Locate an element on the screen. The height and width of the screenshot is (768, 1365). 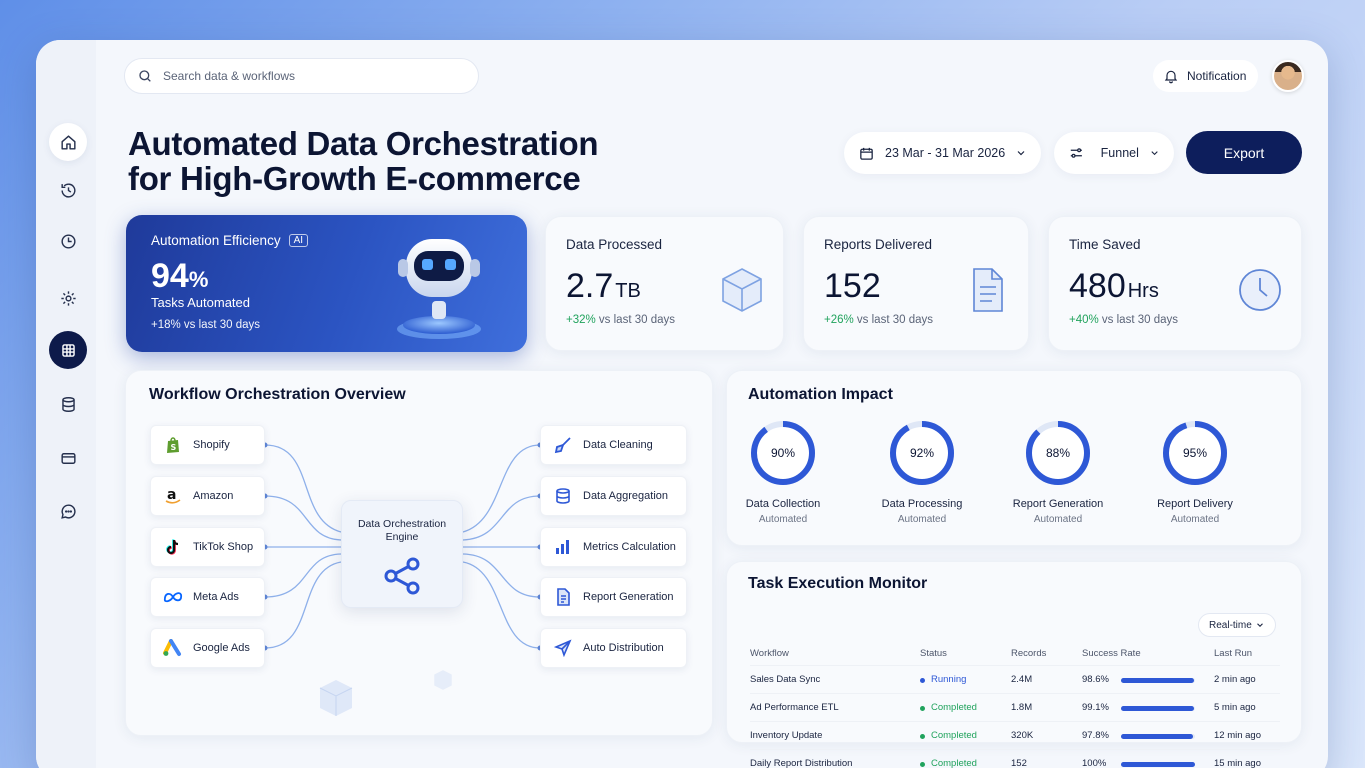
source-node-amazon: a Amazon is located at coordinates (207, 496).